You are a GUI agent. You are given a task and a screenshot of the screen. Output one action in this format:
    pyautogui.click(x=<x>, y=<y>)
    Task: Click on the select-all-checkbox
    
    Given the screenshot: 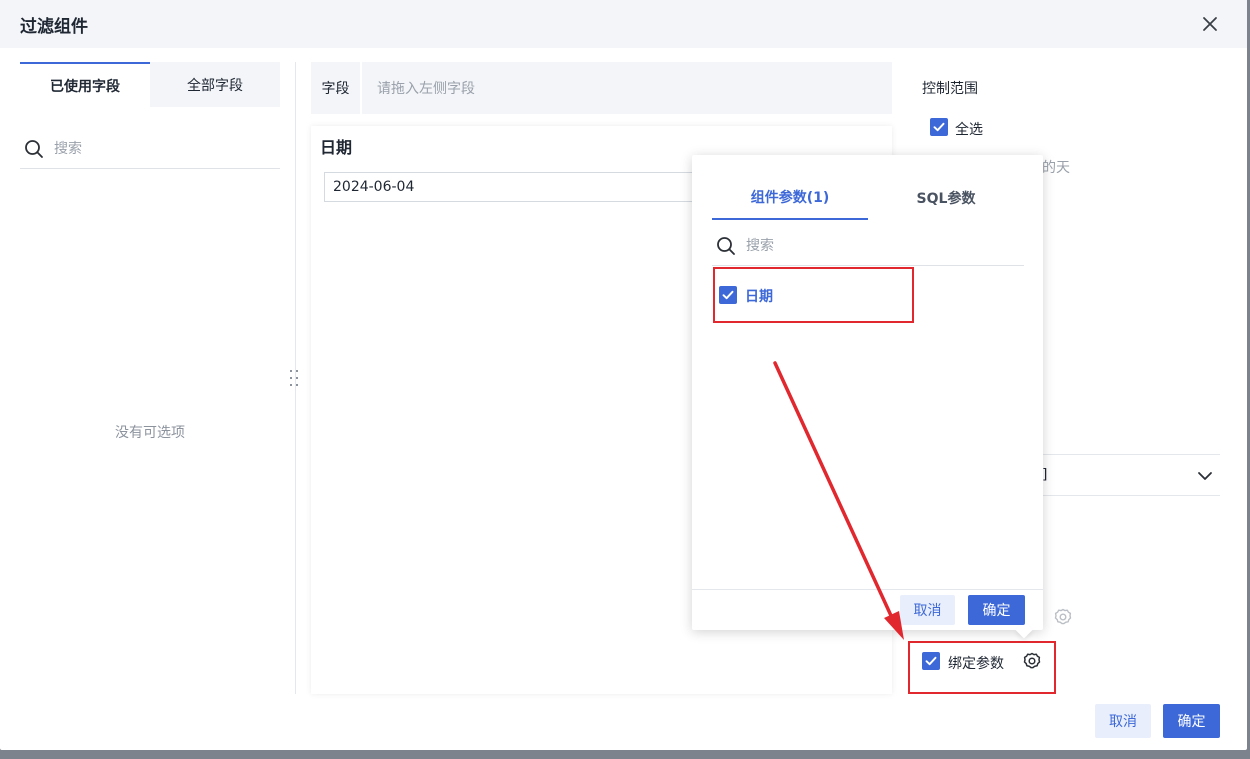 What is the action you would take?
    pyautogui.click(x=939, y=127)
    